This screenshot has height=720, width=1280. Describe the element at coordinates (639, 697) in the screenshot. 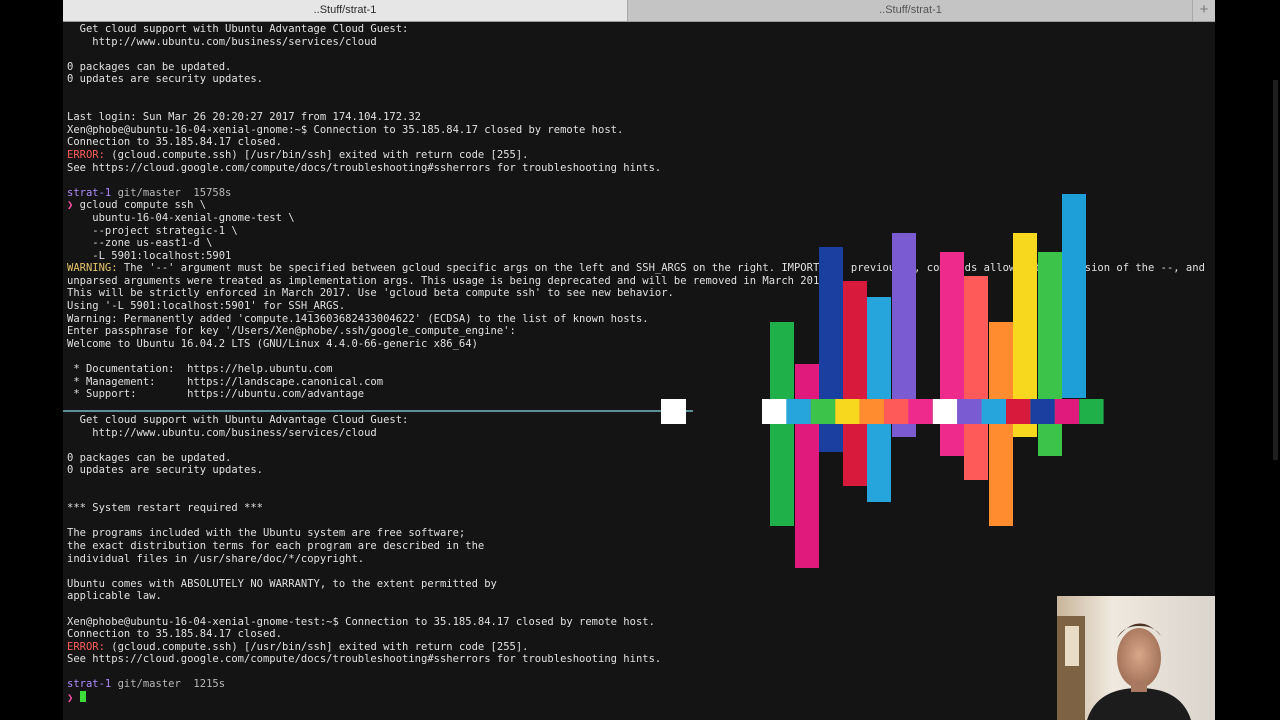

I see `terminal-line: ❯` at that location.